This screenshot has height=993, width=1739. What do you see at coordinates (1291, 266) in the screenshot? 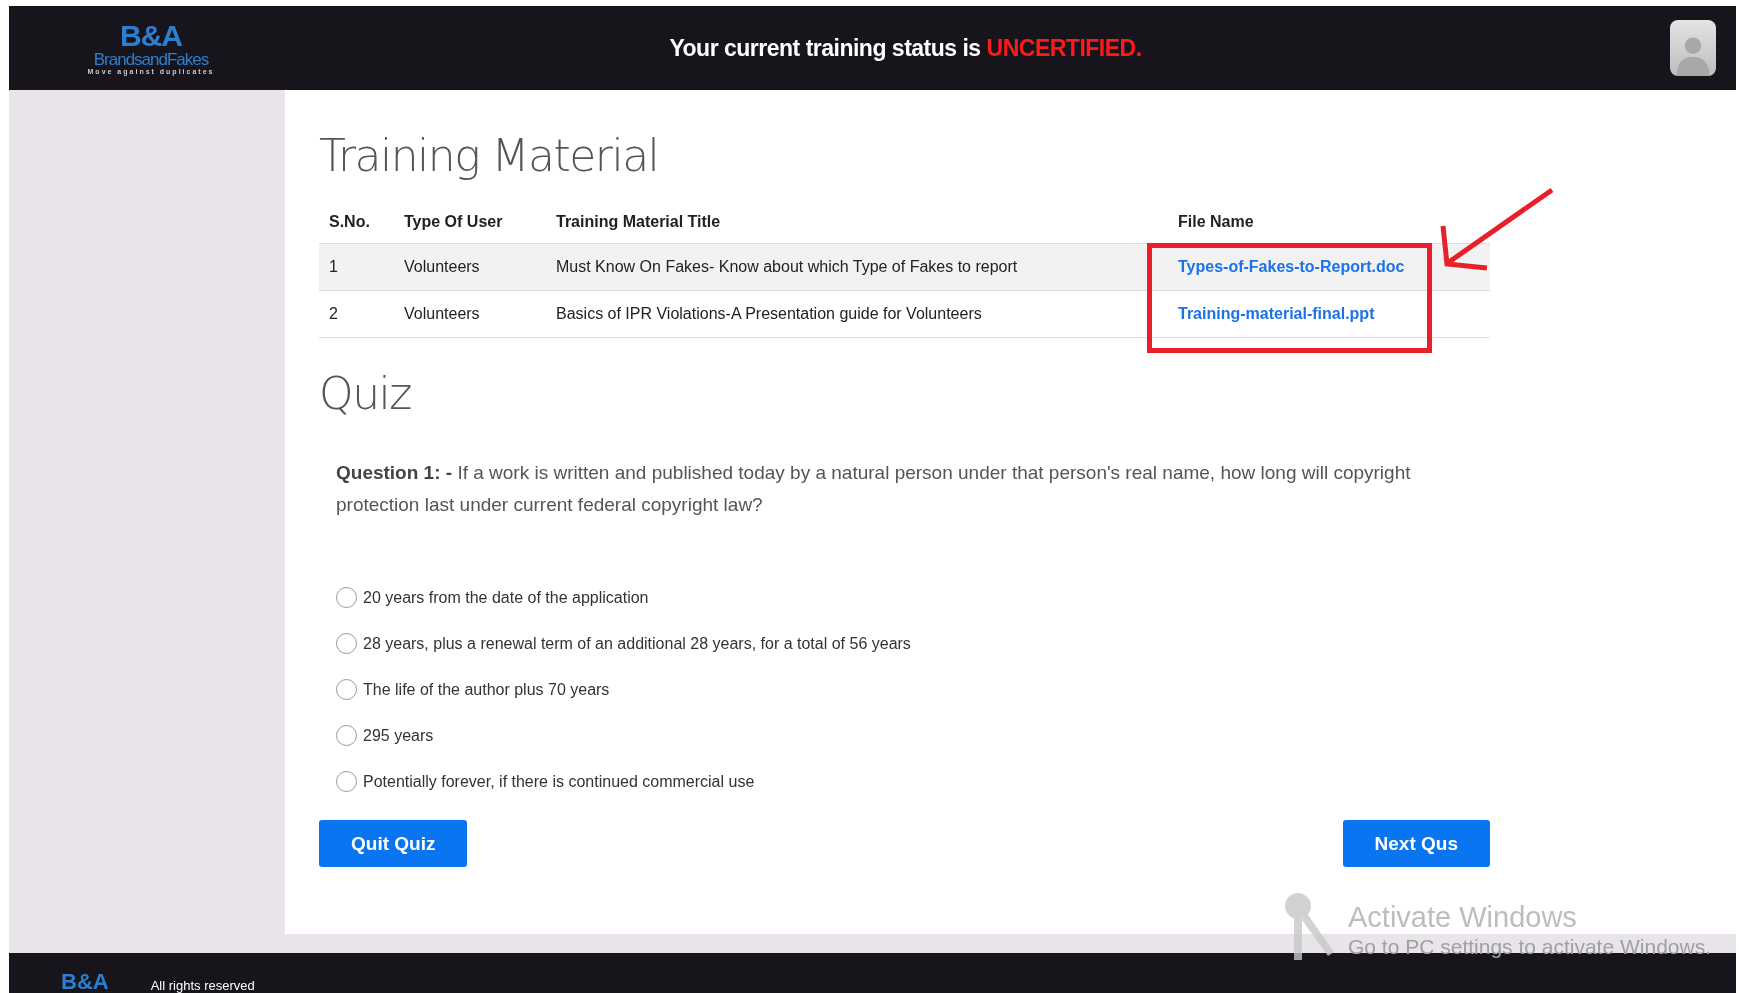
I see `file-link: Types-of-Fakes-to-Report.doc` at bounding box center [1291, 266].